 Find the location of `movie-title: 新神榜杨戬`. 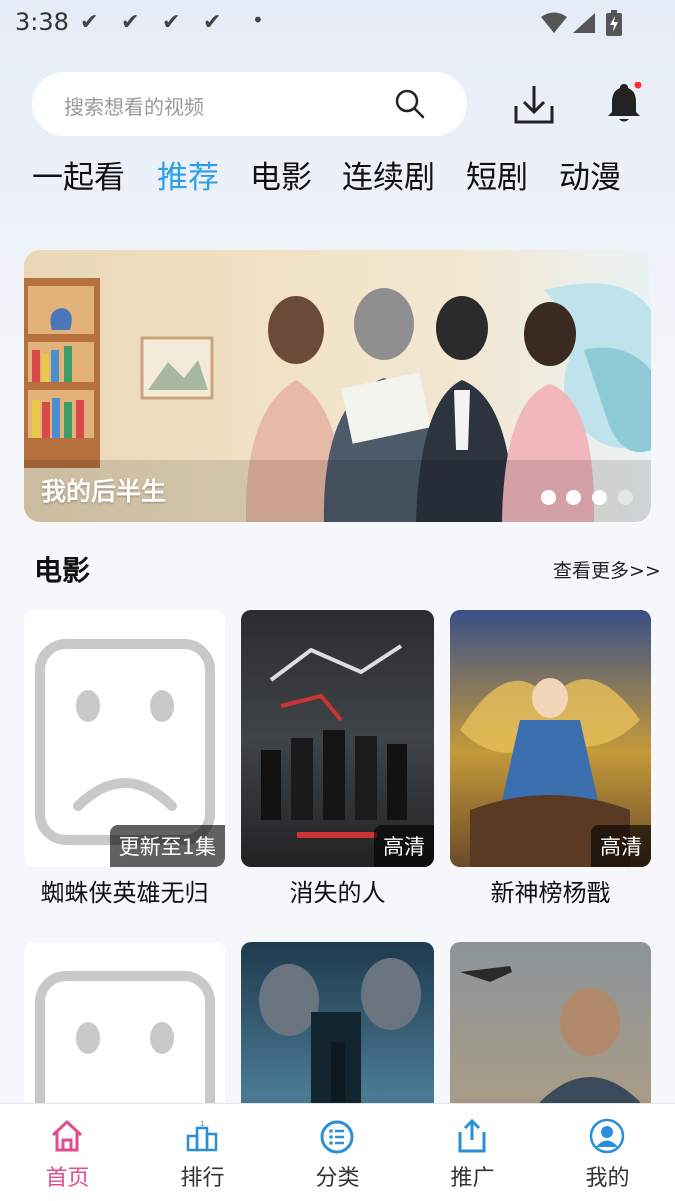

movie-title: 新神榜杨戬 is located at coordinates (550, 893).